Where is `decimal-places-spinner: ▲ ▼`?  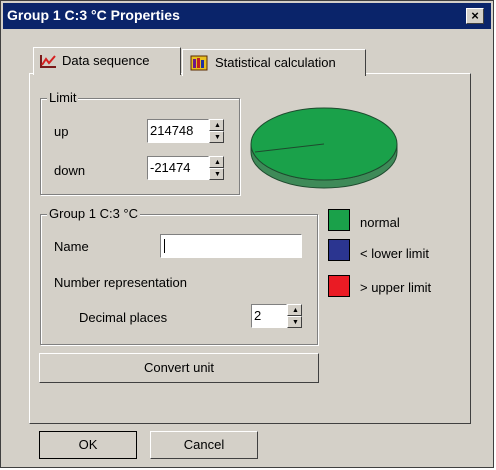 decimal-places-spinner: ▲ ▼ is located at coordinates (294, 316).